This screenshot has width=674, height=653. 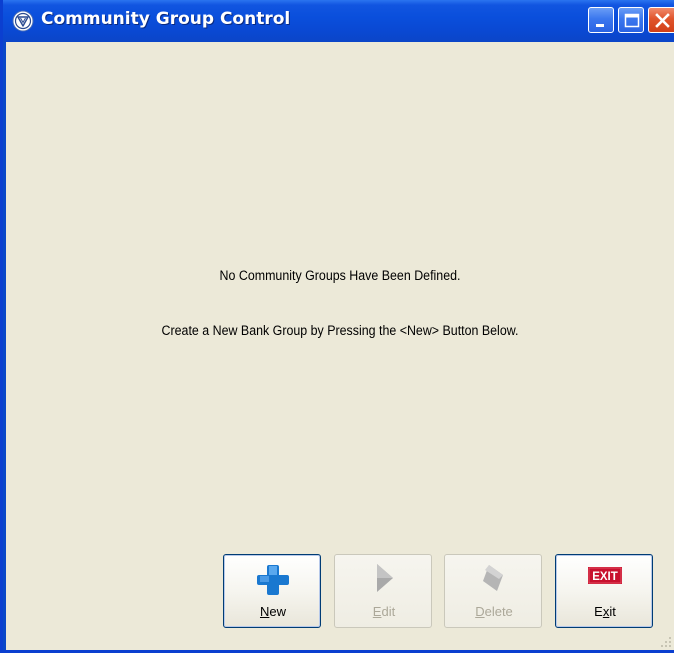 I want to click on eraser-icon, so click(x=493, y=578).